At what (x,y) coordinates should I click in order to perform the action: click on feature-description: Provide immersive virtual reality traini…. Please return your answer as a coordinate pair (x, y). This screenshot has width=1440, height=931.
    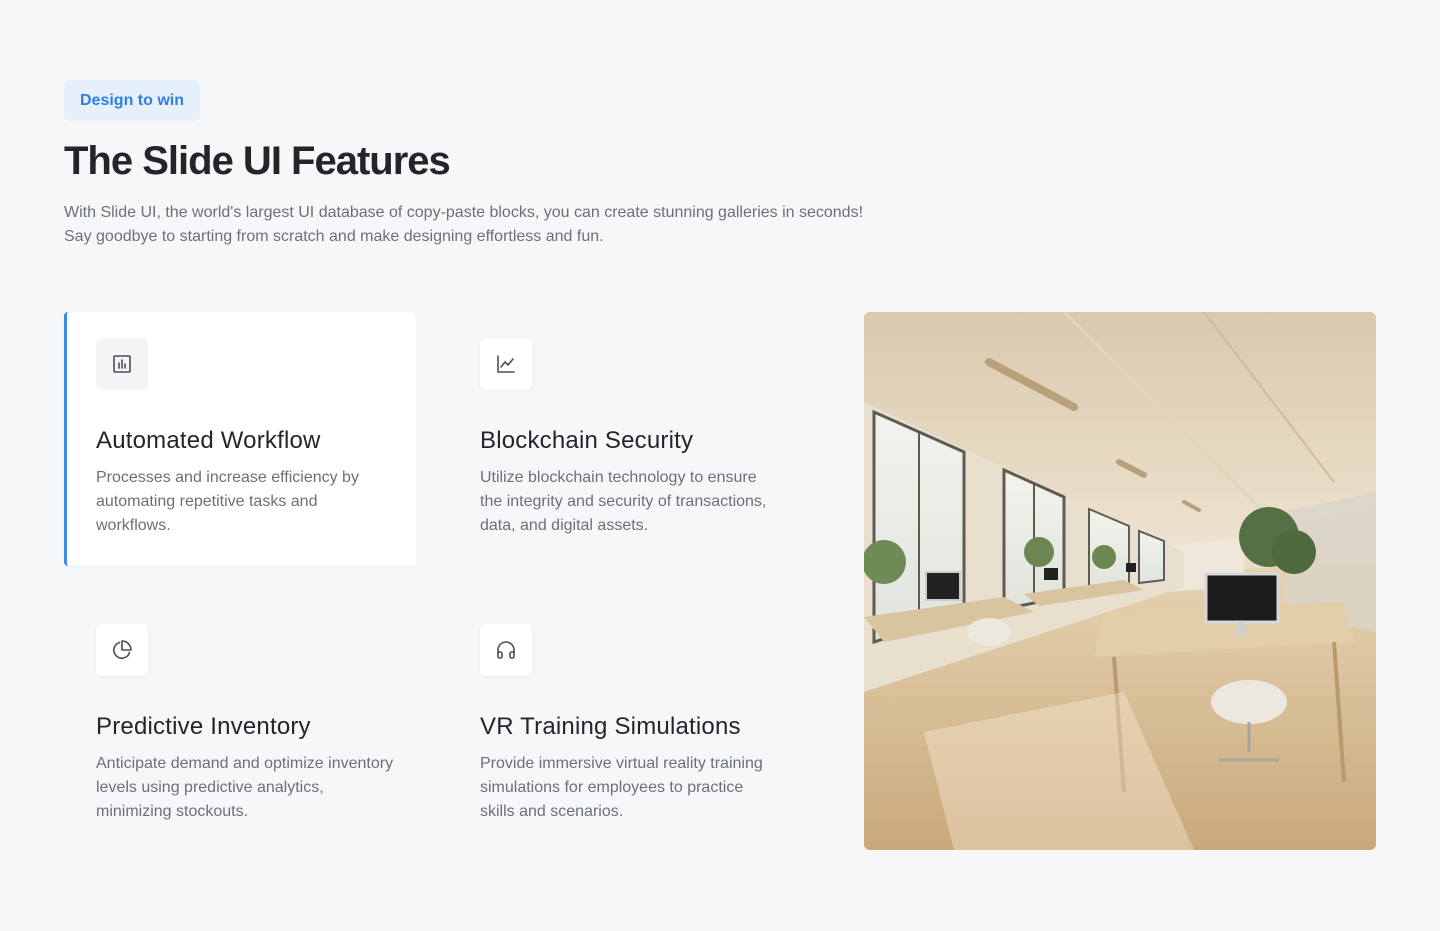
    Looking at the image, I should click on (621, 787).